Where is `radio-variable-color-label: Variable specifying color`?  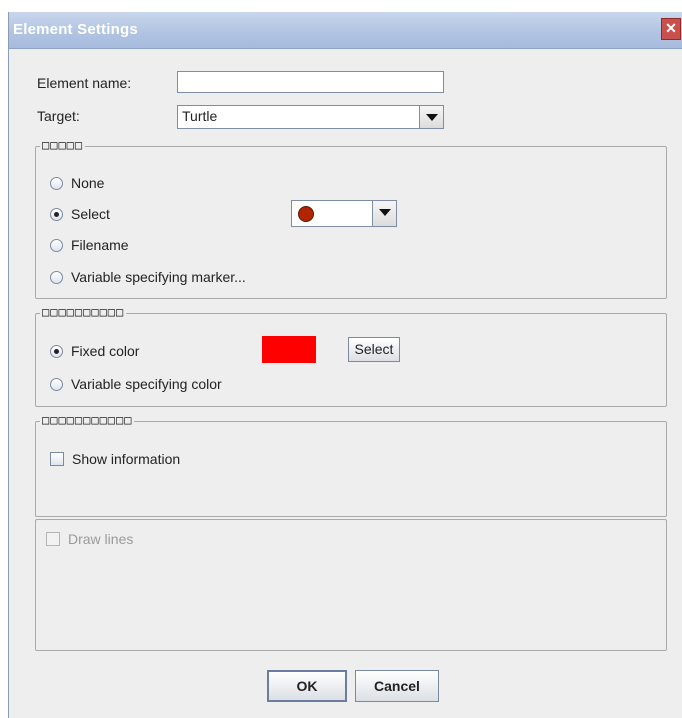 radio-variable-color-label: Variable specifying color is located at coordinates (146, 384).